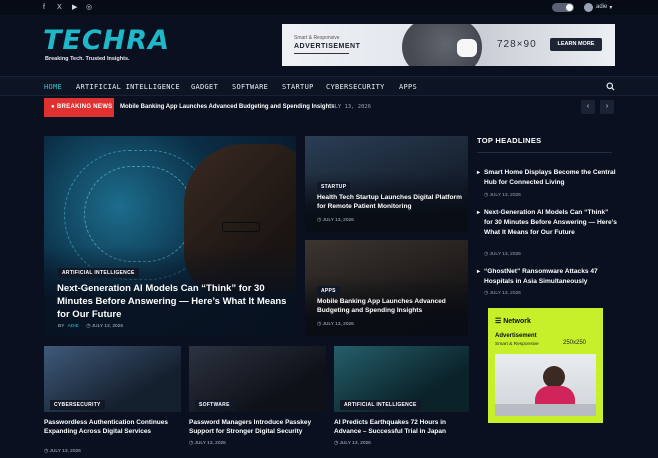 The height and width of the screenshot is (458, 658). I want to click on ad-brand-name: Network, so click(517, 321).